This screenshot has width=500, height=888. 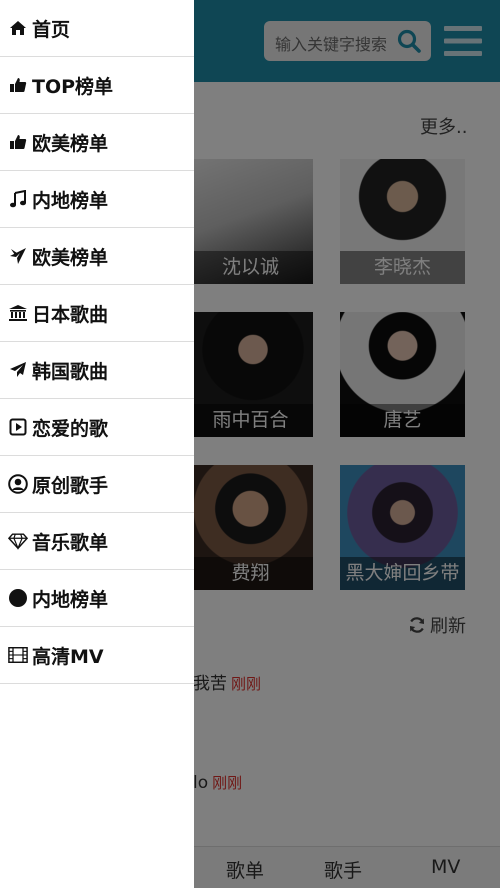 I want to click on play-square-icon, so click(x=18, y=427).